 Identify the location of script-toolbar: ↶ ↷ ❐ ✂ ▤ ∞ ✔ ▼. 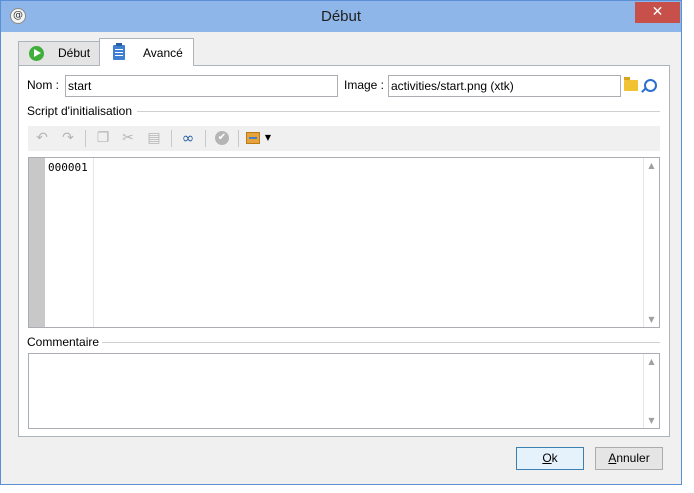
(344, 138).